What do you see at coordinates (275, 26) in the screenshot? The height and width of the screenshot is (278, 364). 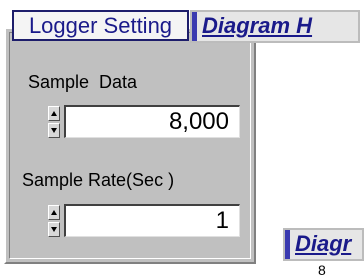 I see `diagram-h-tab: Diagram H` at bounding box center [275, 26].